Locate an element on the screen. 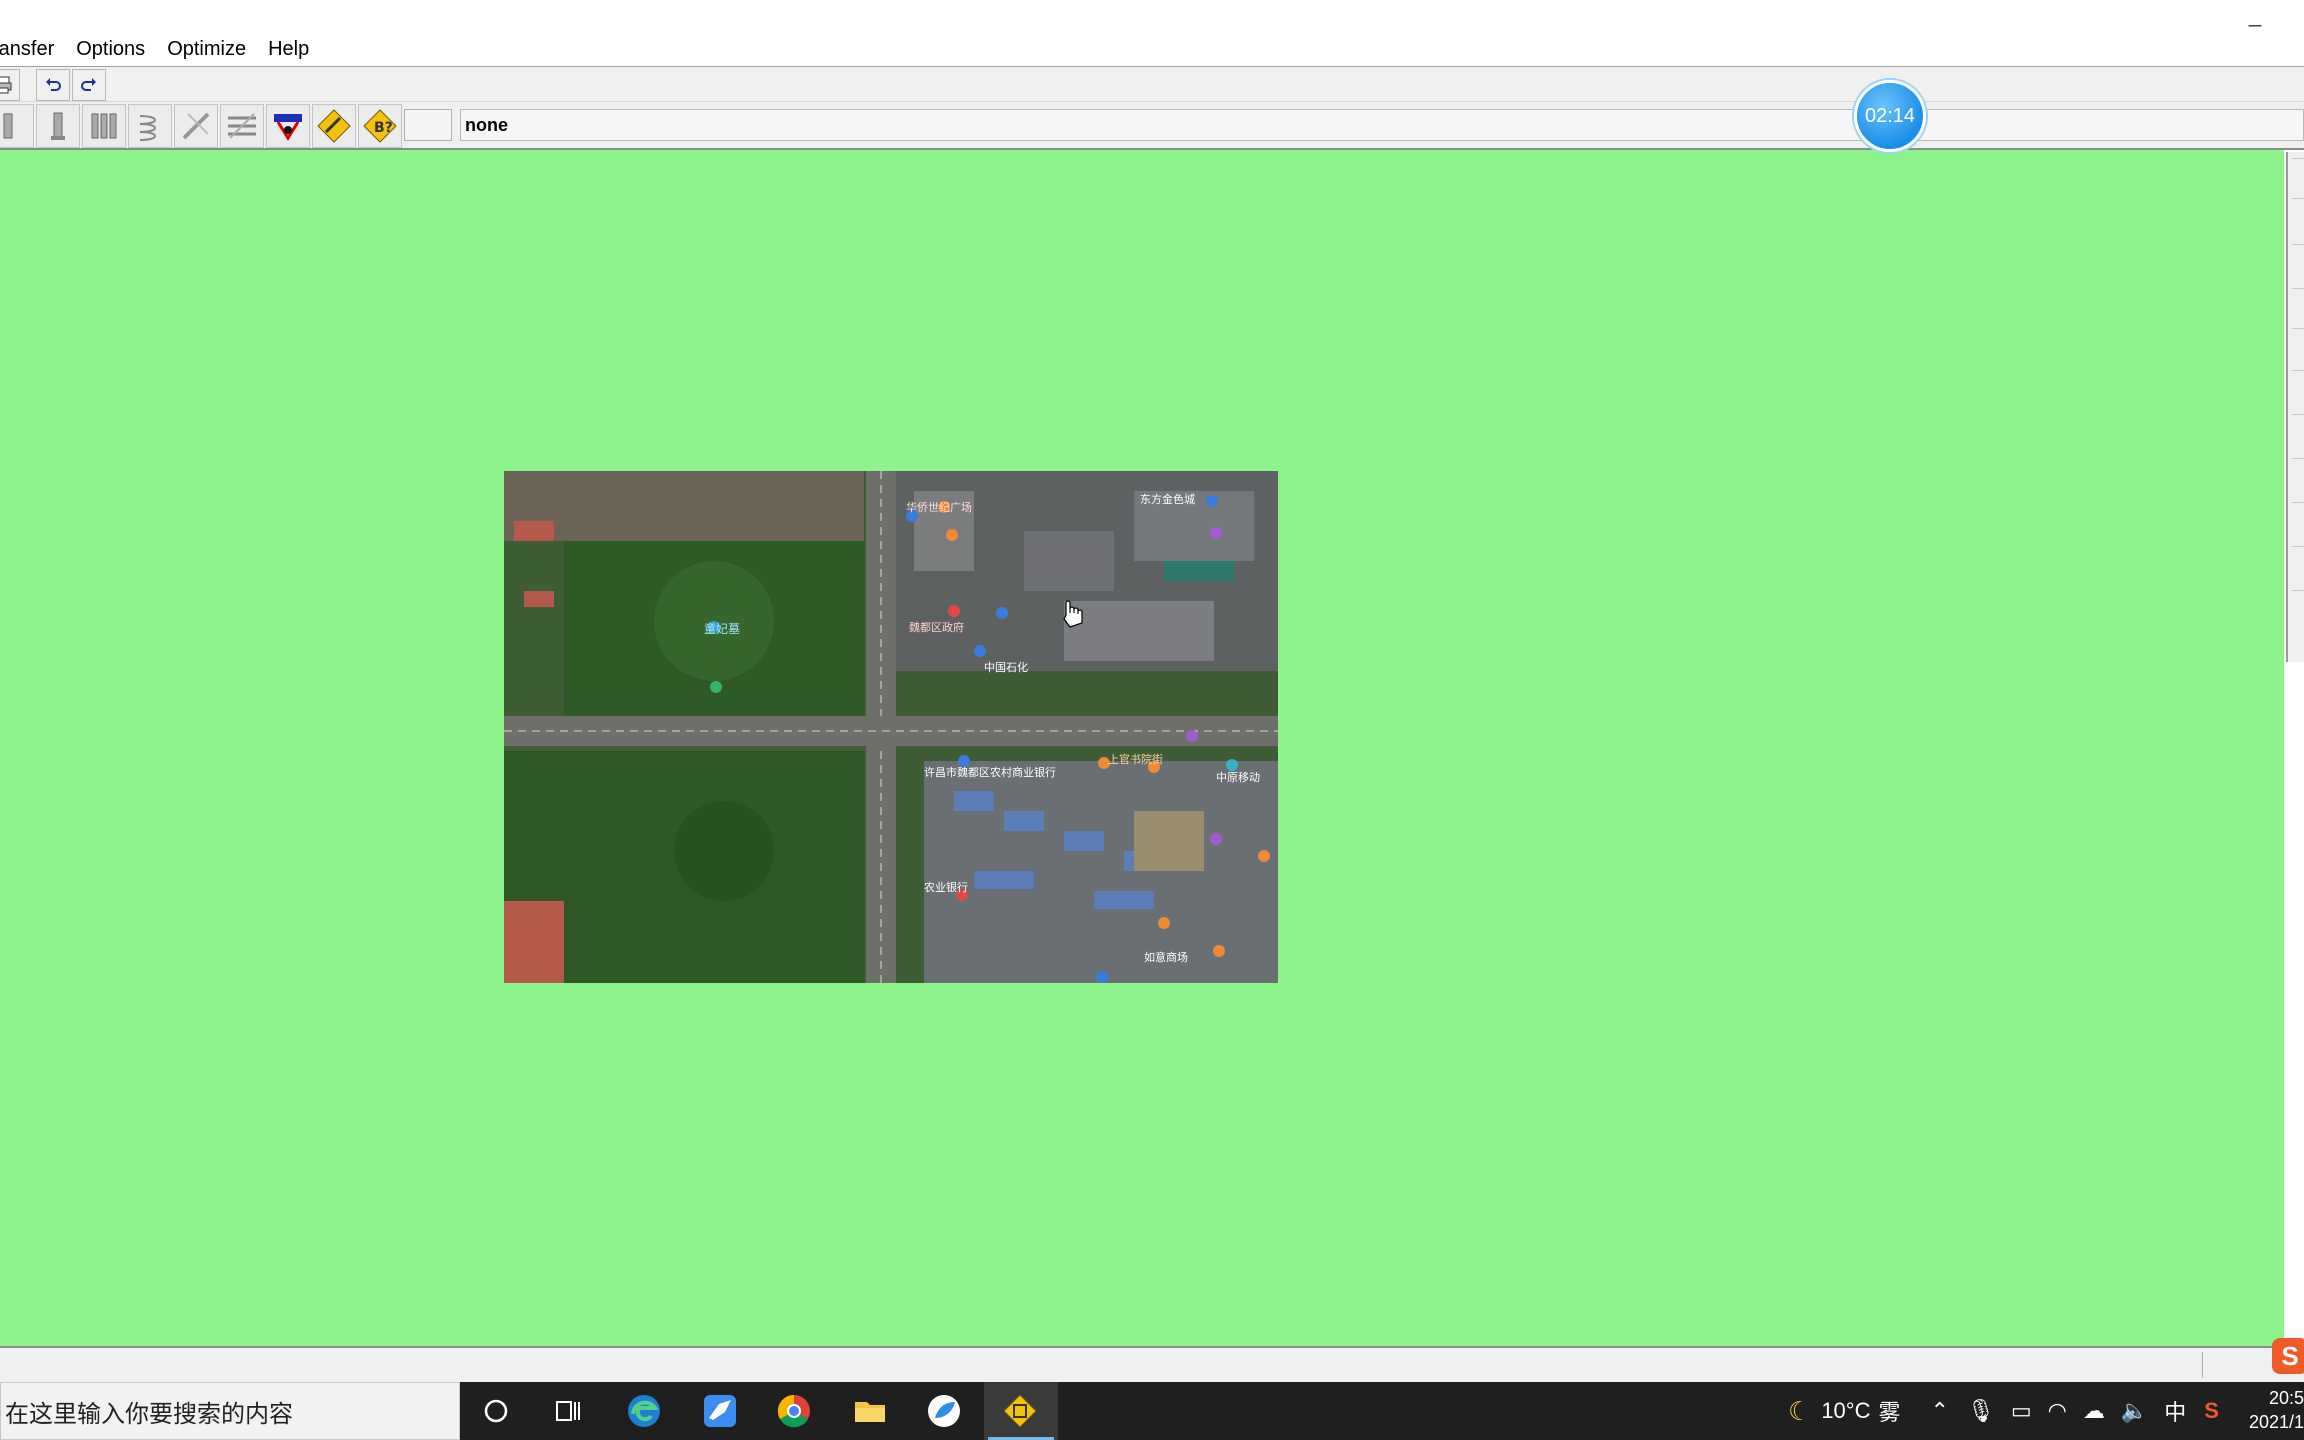 The width and height of the screenshot is (2304, 1440). structure-figure-icon is located at coordinates (288, 127).